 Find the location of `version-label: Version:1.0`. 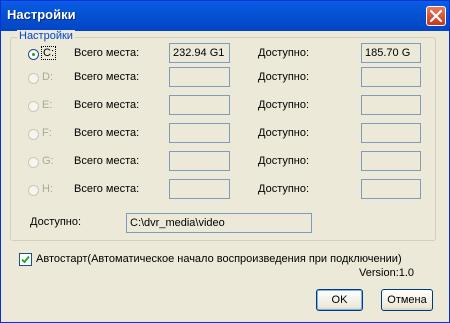

version-label: Version:1.0 is located at coordinates (387, 273).